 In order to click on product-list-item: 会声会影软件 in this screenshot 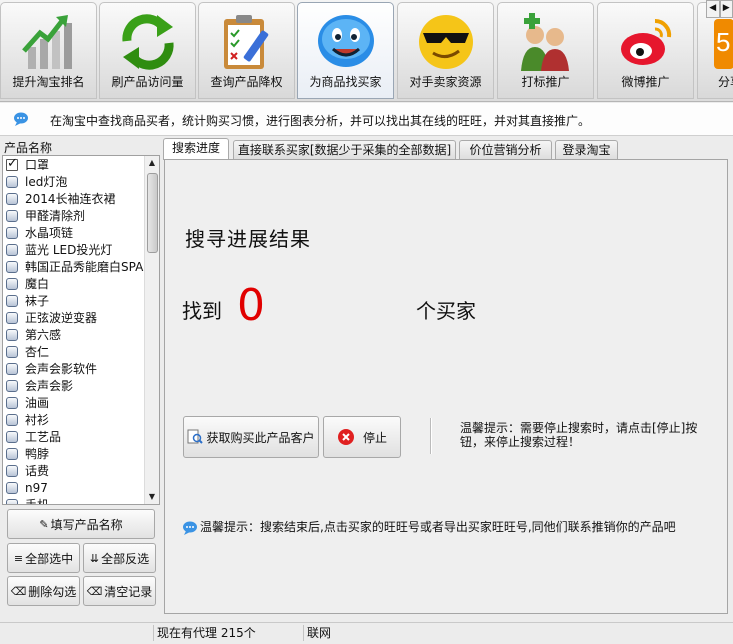, I will do `click(50, 368)`.